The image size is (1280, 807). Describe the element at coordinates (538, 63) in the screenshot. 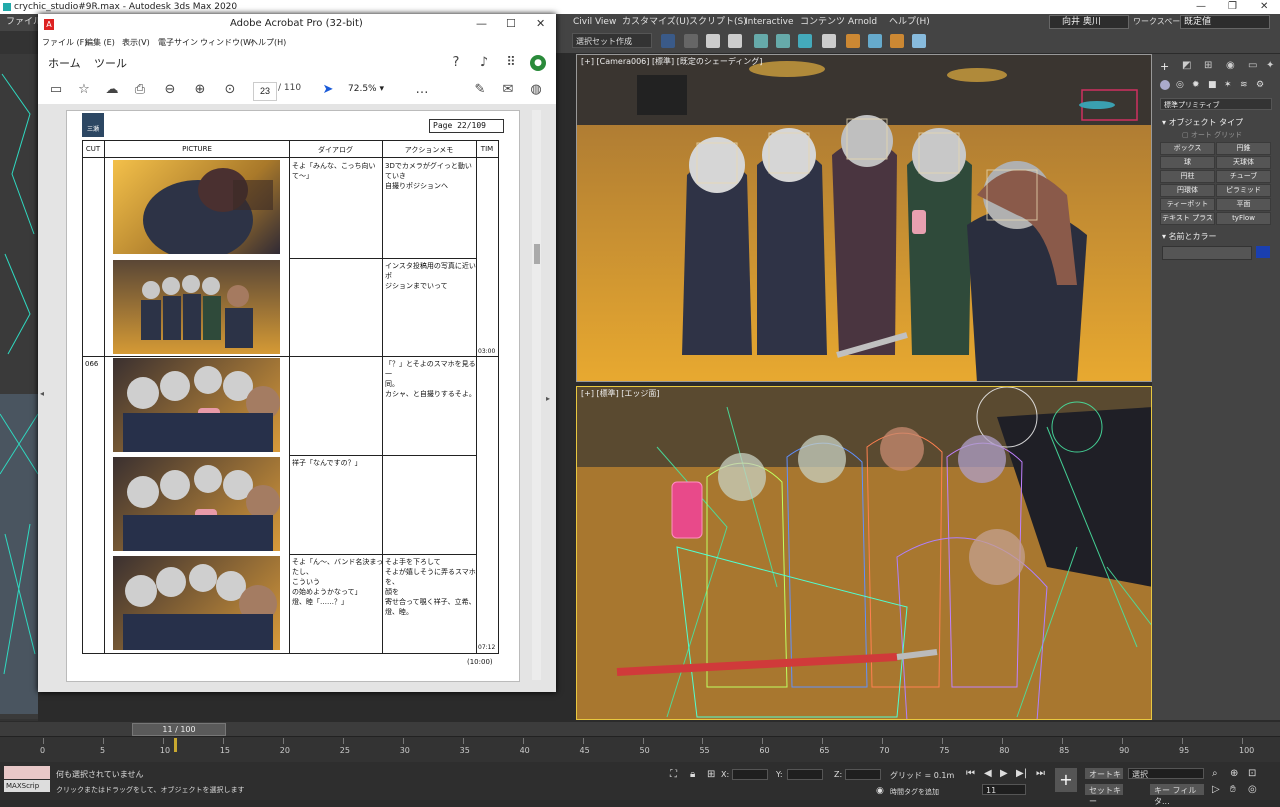

I see `user-avatar: ●` at that location.